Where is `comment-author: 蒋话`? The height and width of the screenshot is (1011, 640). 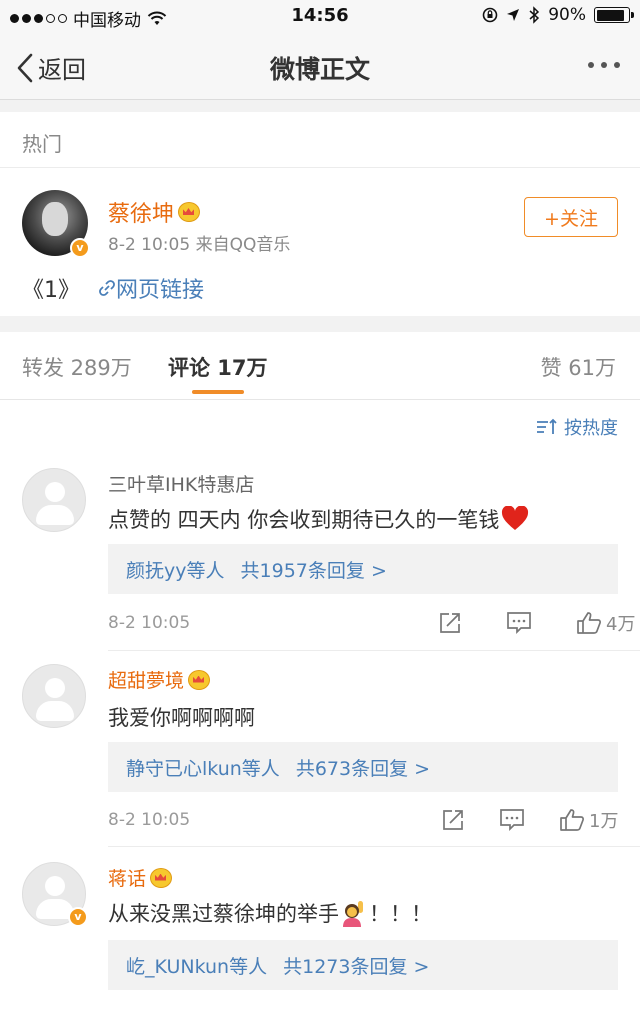
comment-author: 蒋话 is located at coordinates (140, 877).